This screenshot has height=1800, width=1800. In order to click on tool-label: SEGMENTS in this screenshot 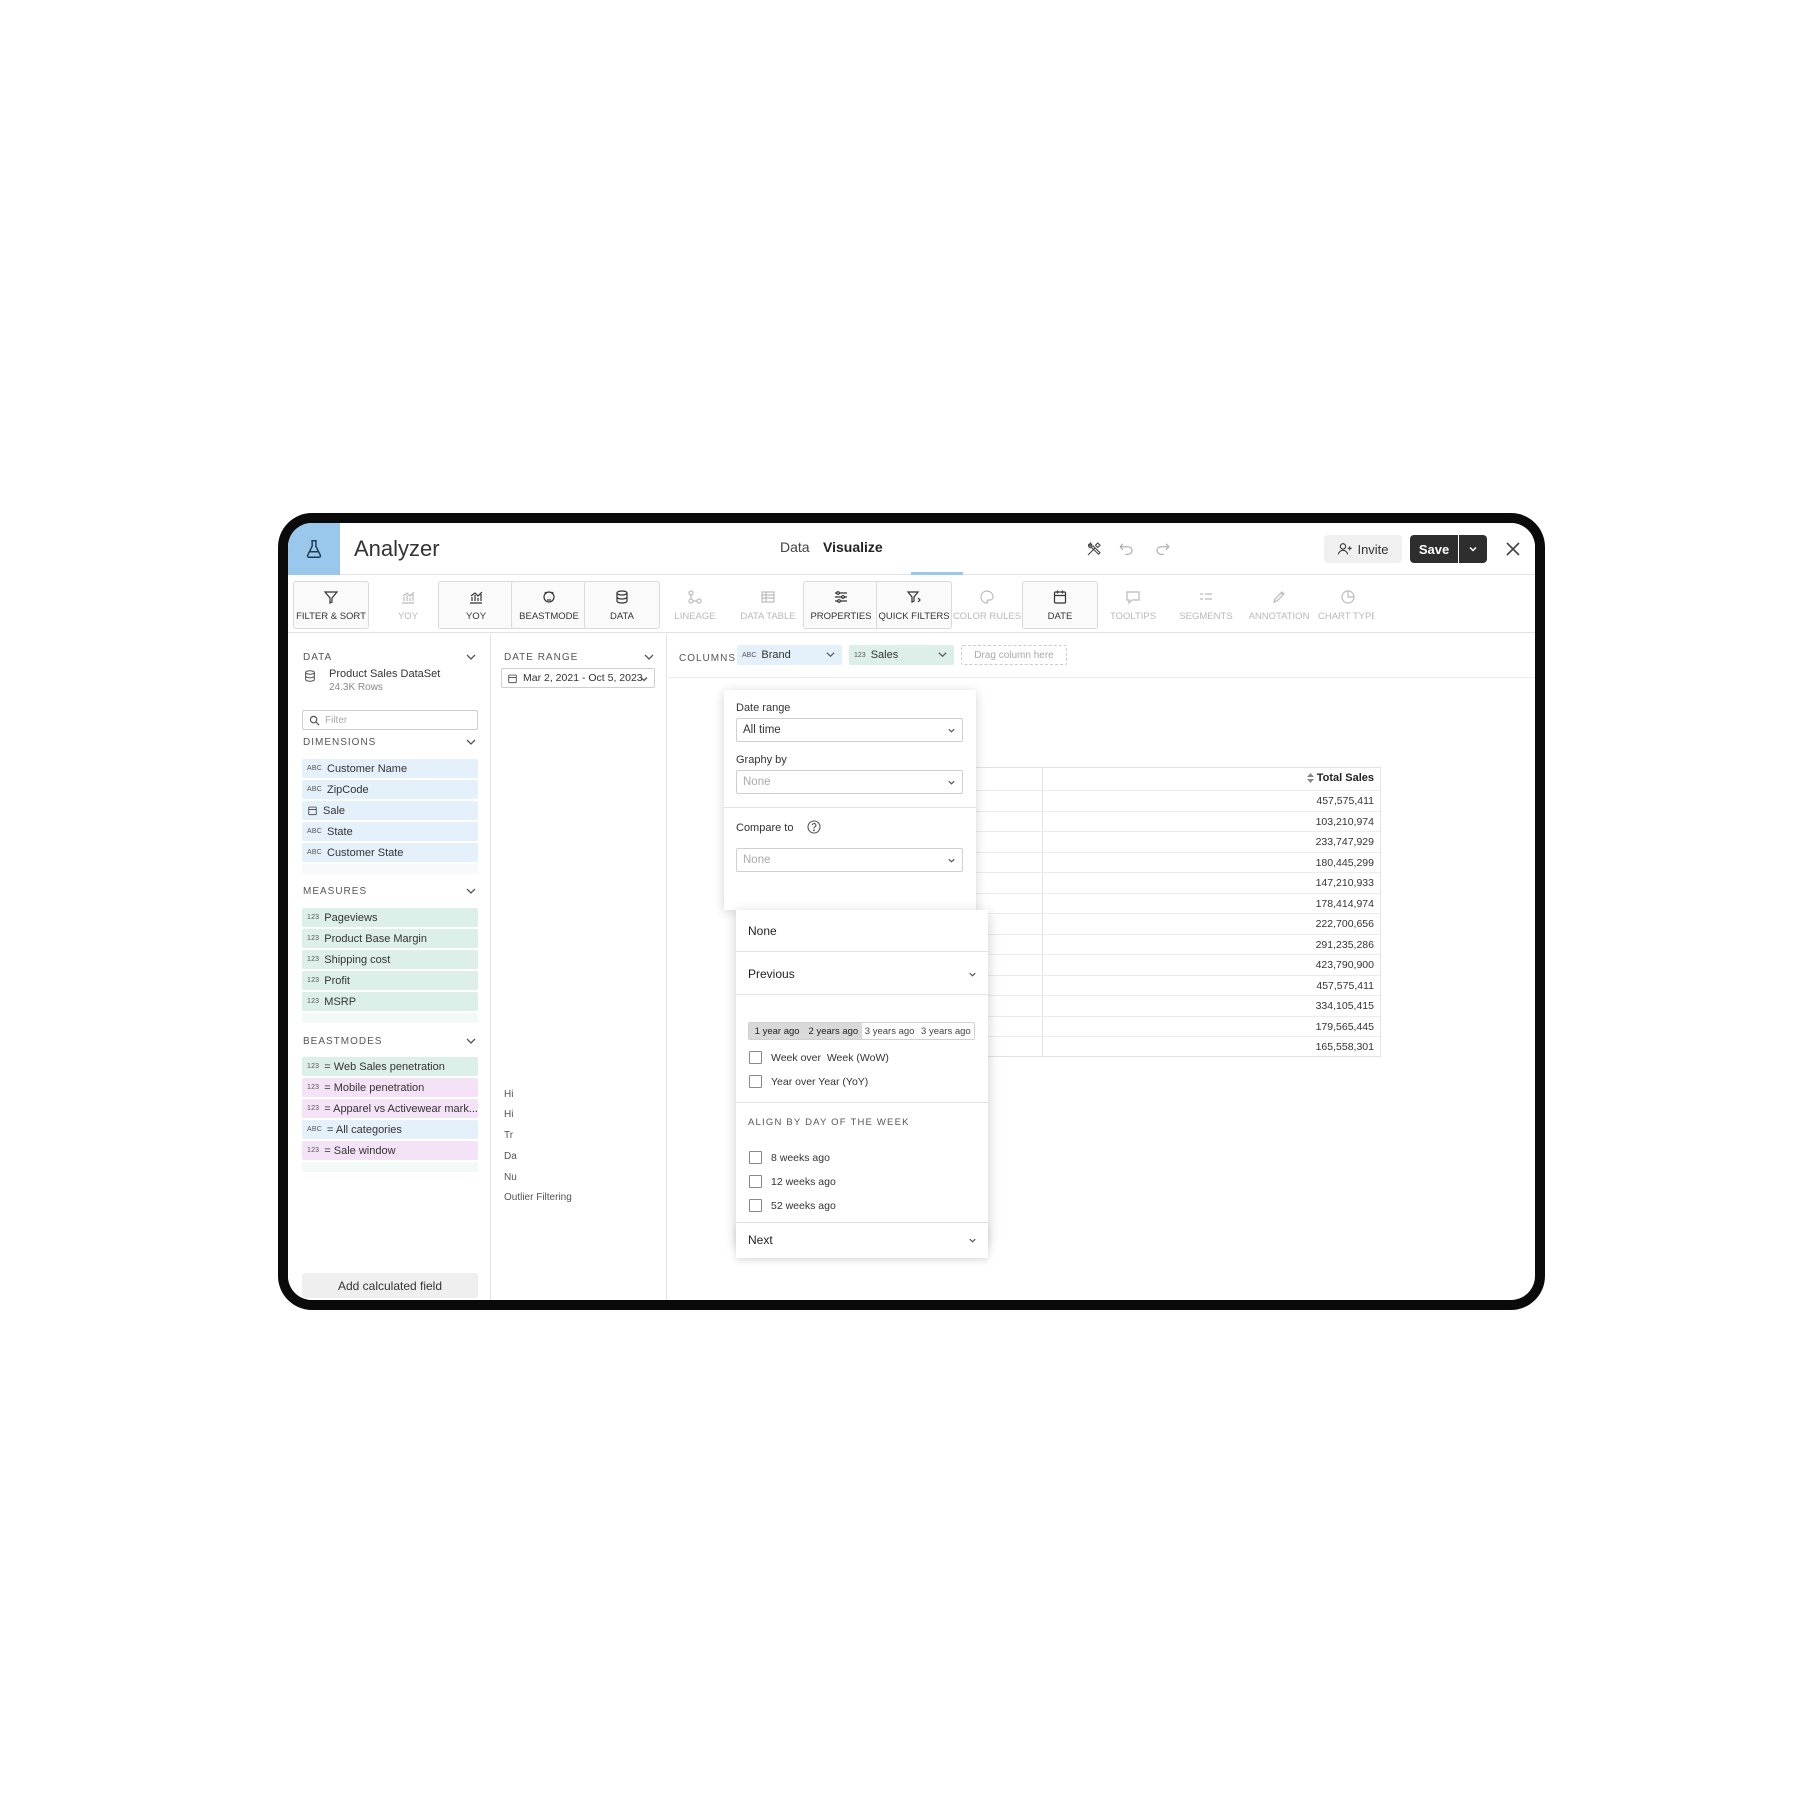, I will do `click(1206, 616)`.